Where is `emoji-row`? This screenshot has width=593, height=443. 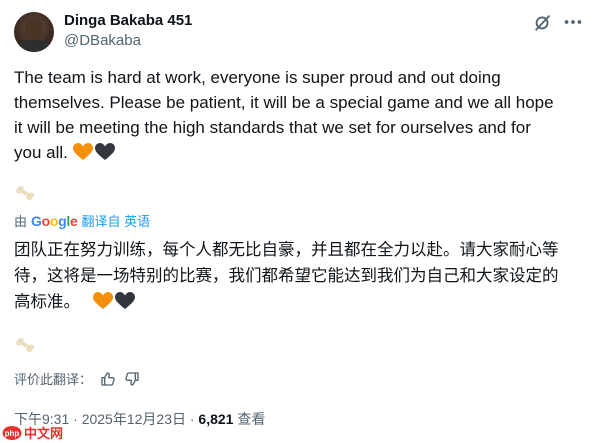 emoji-row is located at coordinates (93, 152).